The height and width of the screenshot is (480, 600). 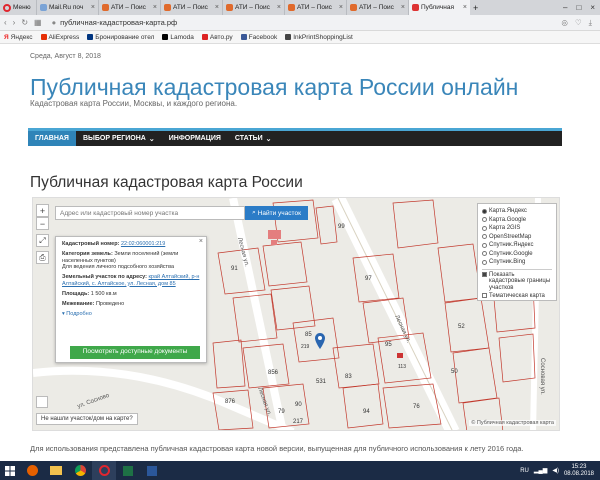 What do you see at coordinates (555, 470) in the screenshot?
I see `volume-icon: ◀)` at bounding box center [555, 470].